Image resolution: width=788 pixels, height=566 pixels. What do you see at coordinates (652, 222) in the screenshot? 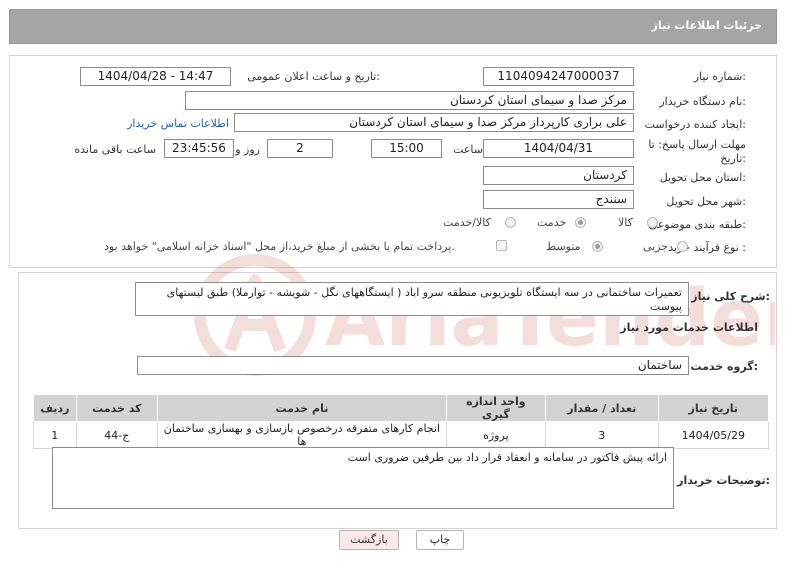
I see `category-radio-goods` at bounding box center [652, 222].